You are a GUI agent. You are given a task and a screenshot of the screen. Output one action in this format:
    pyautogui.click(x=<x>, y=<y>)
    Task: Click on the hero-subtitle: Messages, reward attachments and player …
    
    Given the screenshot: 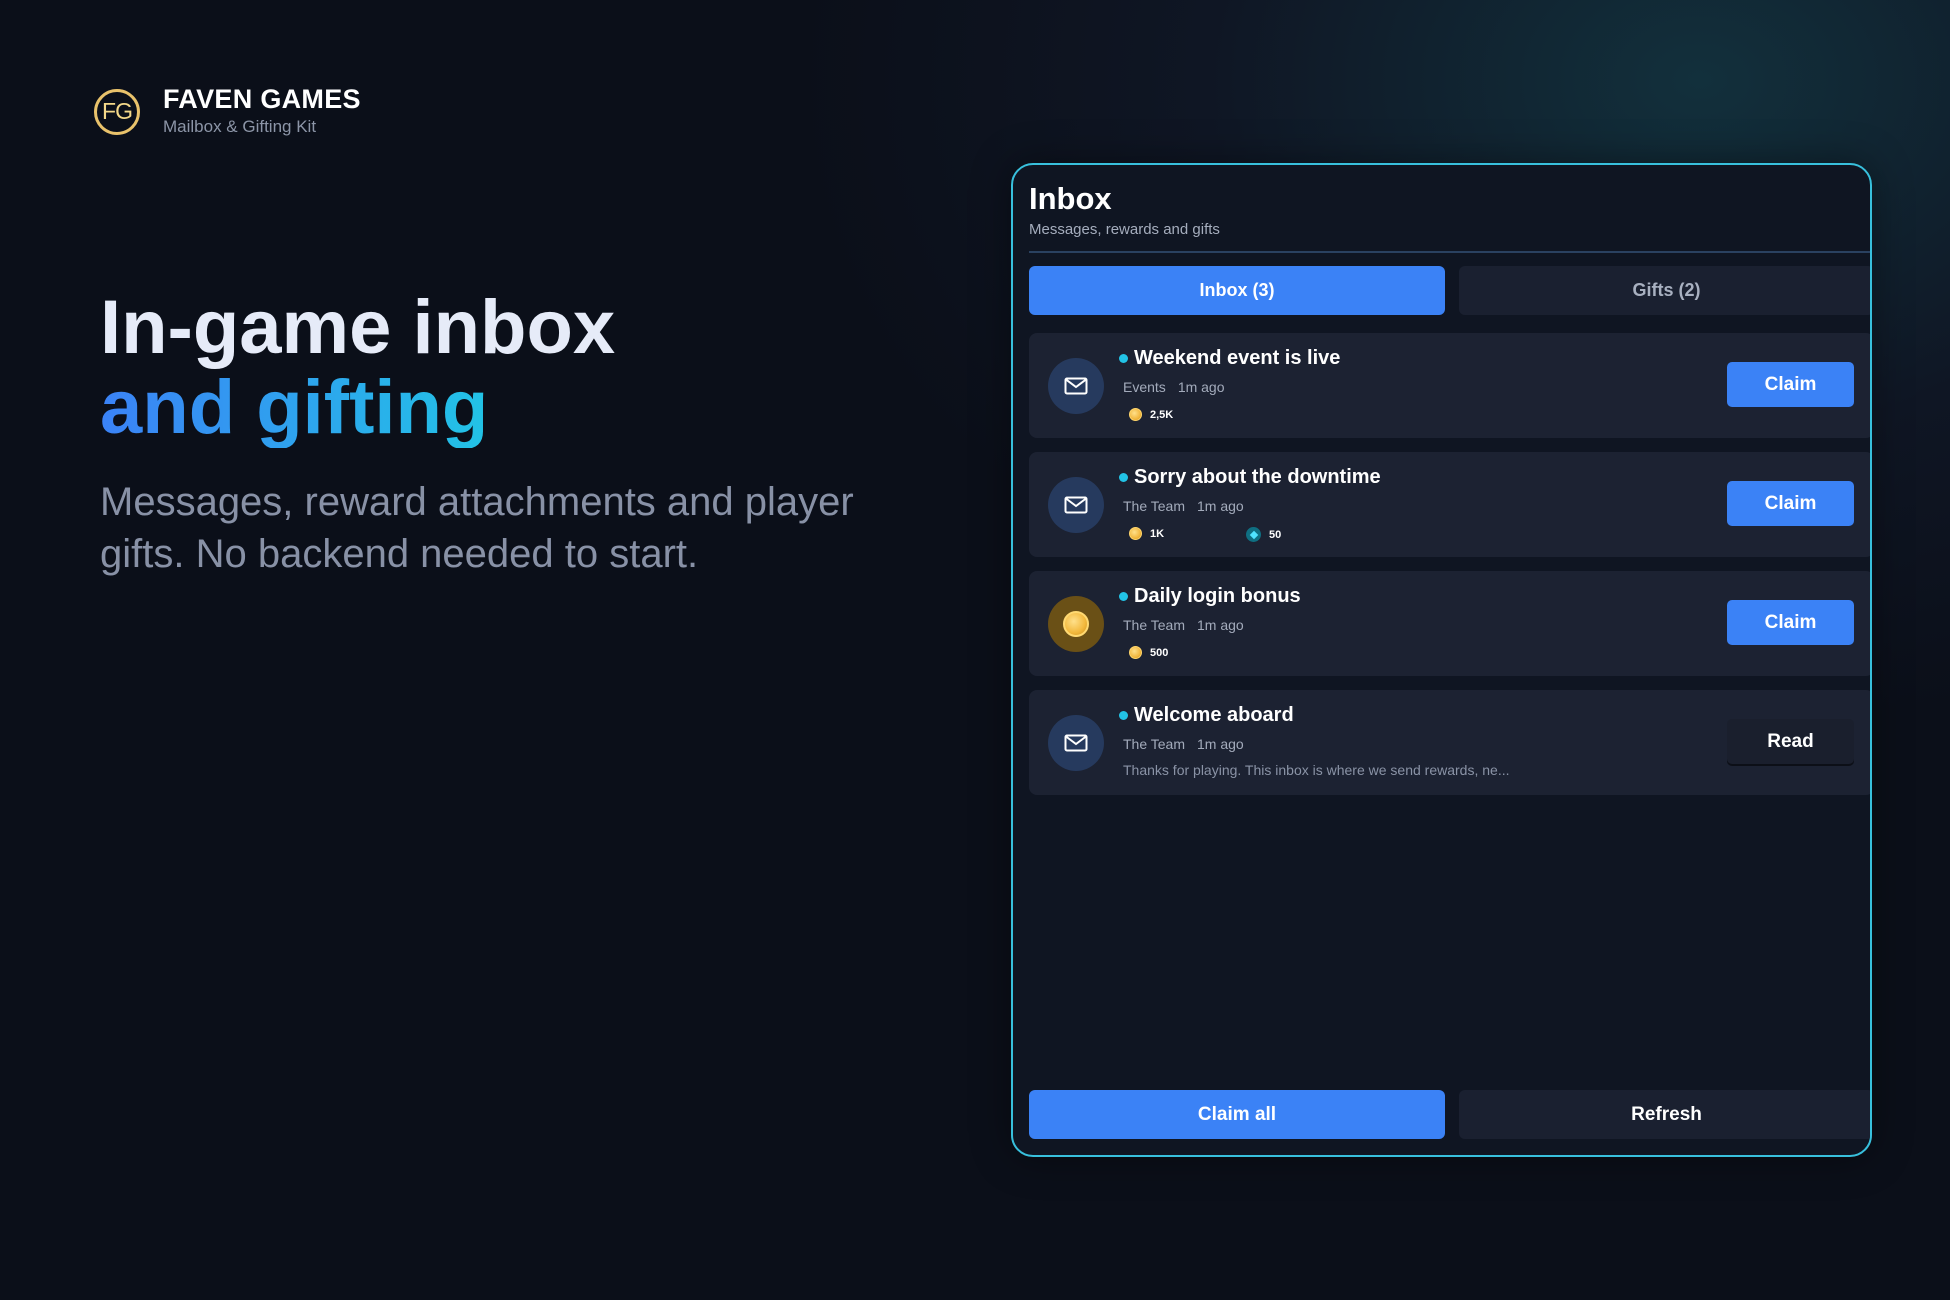 What is the action you would take?
    pyautogui.click(x=477, y=528)
    